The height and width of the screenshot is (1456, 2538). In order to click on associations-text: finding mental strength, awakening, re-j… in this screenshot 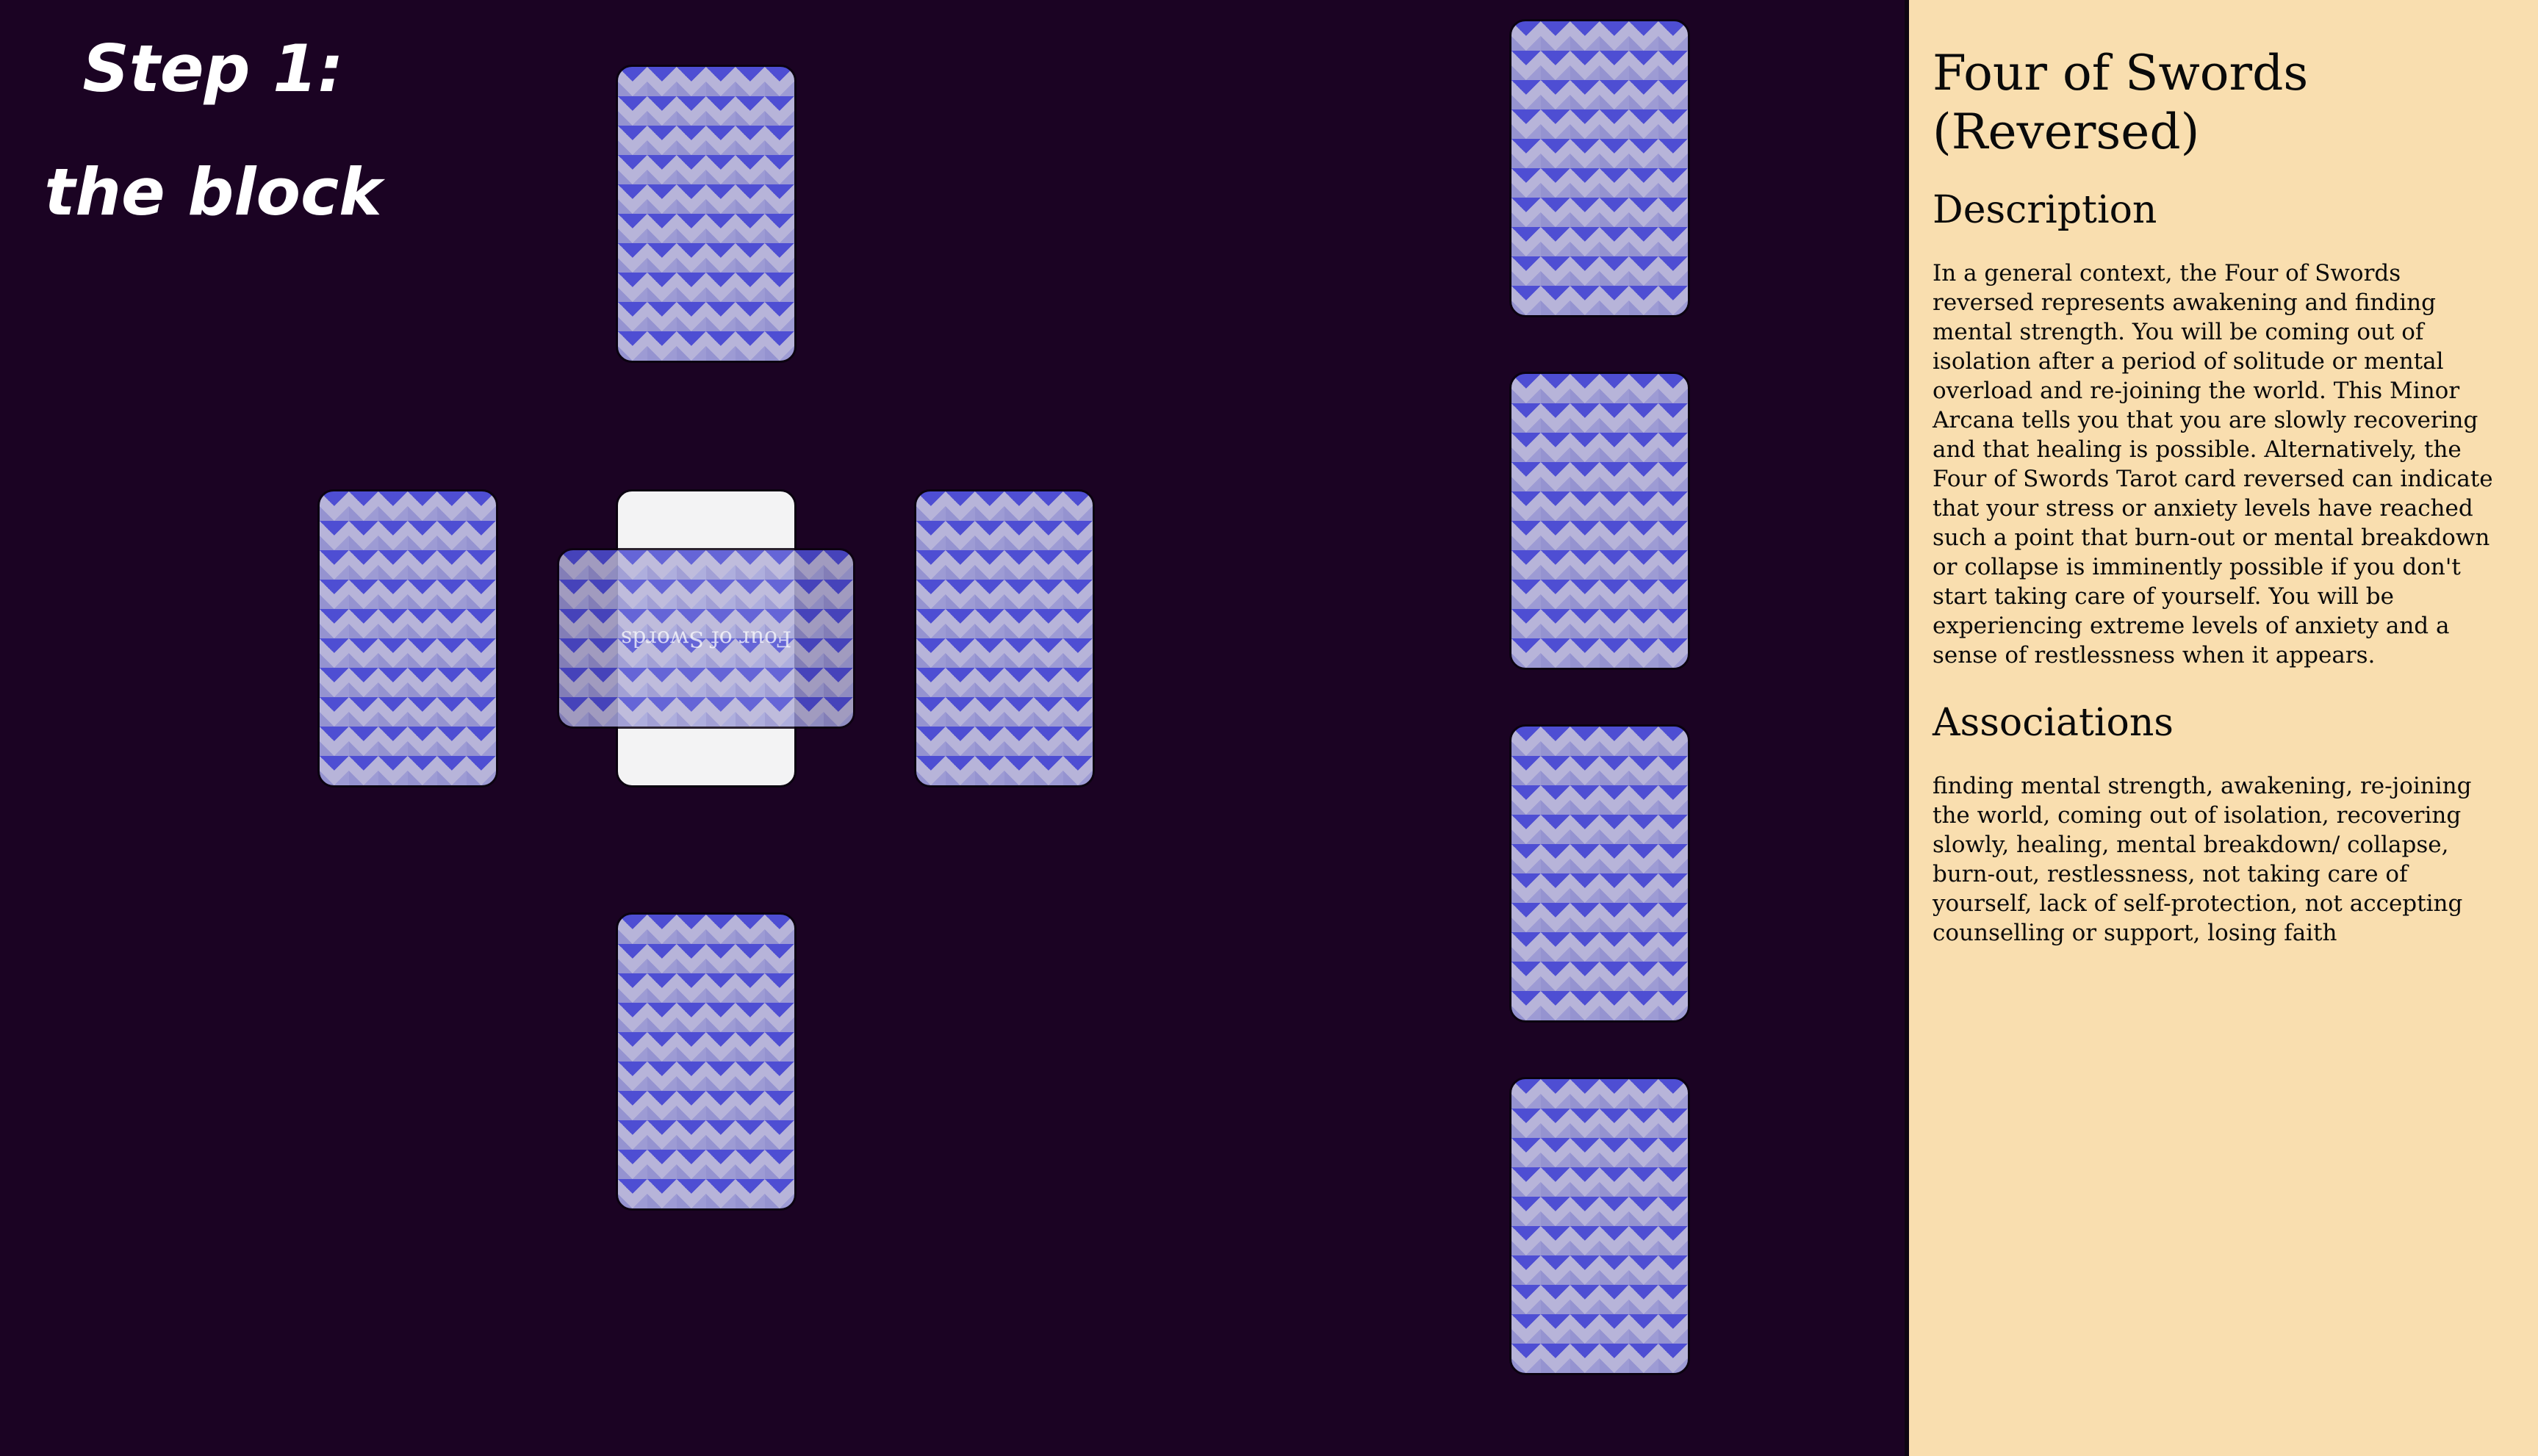, I will do `click(2202, 860)`.